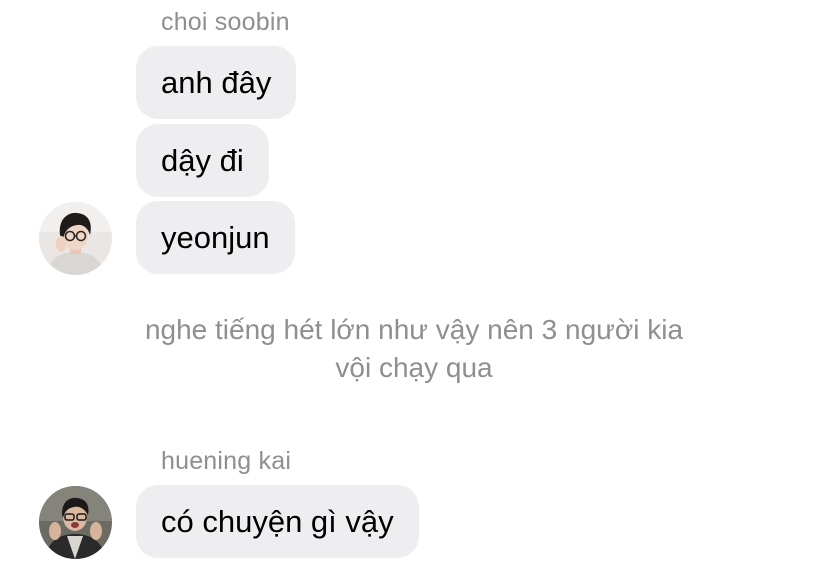 The image size is (828, 567). Describe the element at coordinates (414, 367) in the screenshot. I see `system-message-line: vội chạy qua` at that location.